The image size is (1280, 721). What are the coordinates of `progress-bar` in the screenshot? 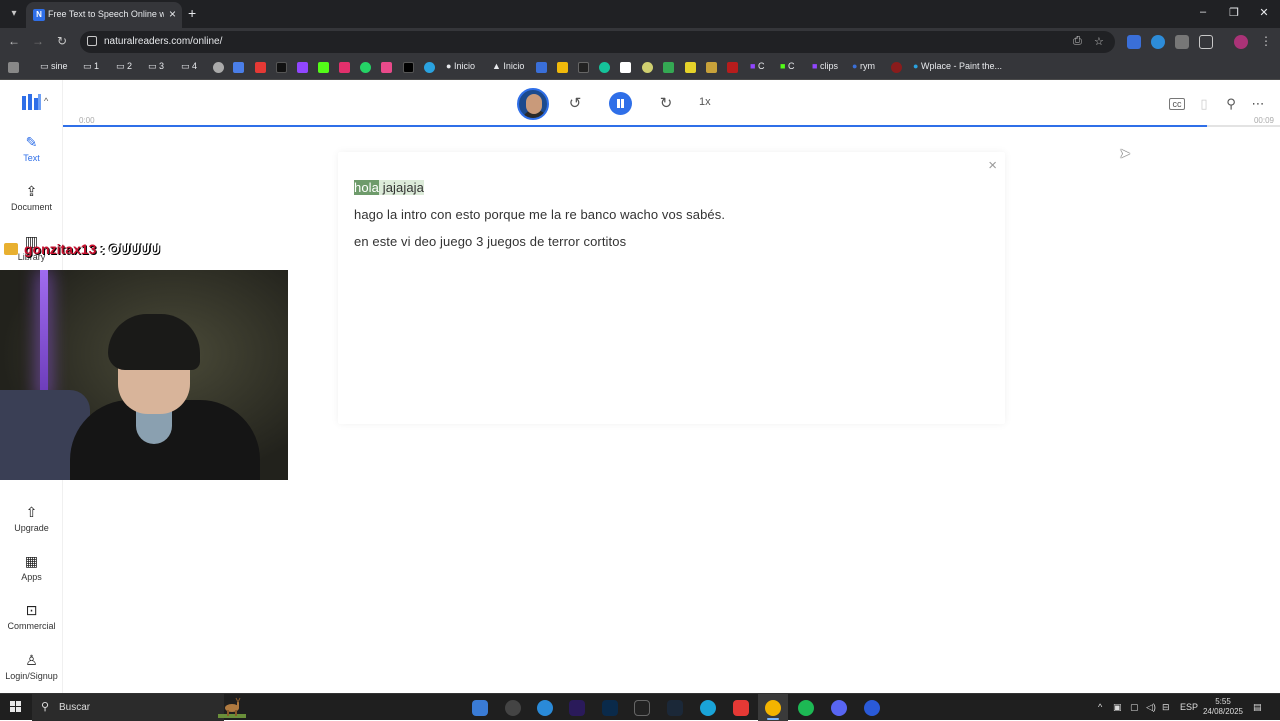 It's located at (671, 126).